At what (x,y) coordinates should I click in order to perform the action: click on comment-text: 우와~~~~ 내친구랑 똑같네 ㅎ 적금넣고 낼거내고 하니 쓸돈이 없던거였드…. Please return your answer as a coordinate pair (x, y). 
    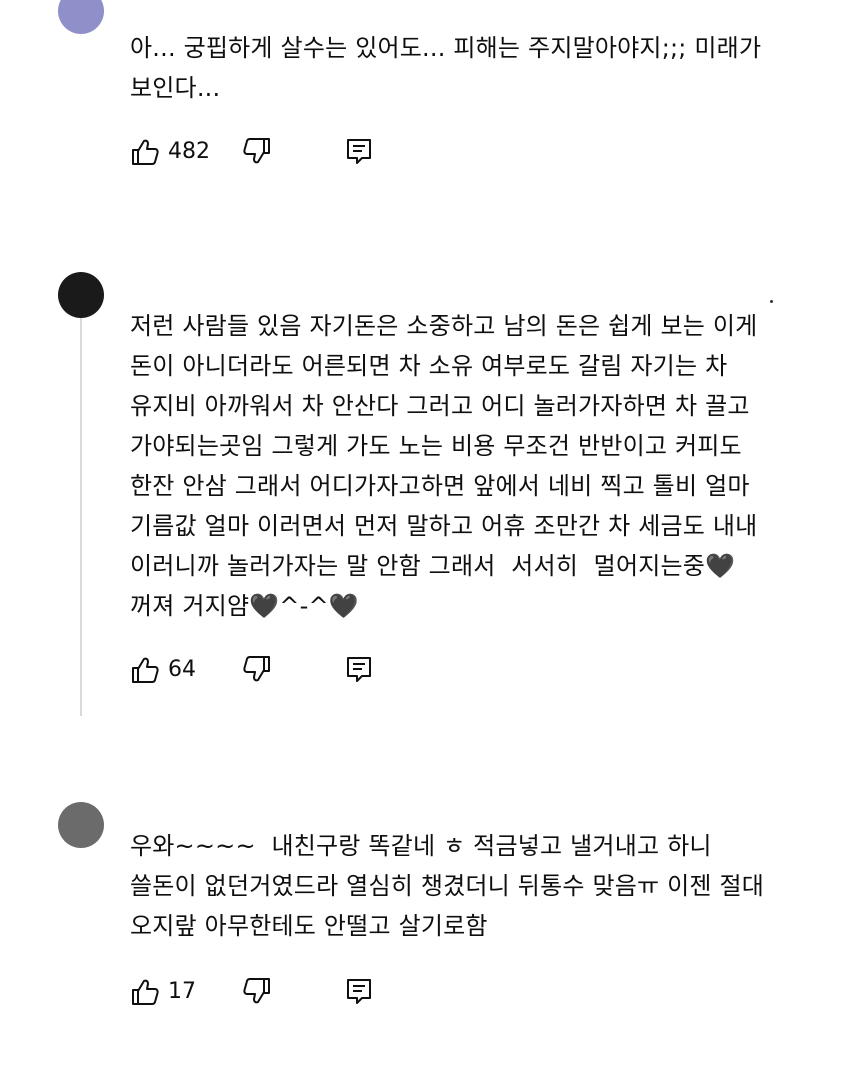
    Looking at the image, I should click on (451, 886).